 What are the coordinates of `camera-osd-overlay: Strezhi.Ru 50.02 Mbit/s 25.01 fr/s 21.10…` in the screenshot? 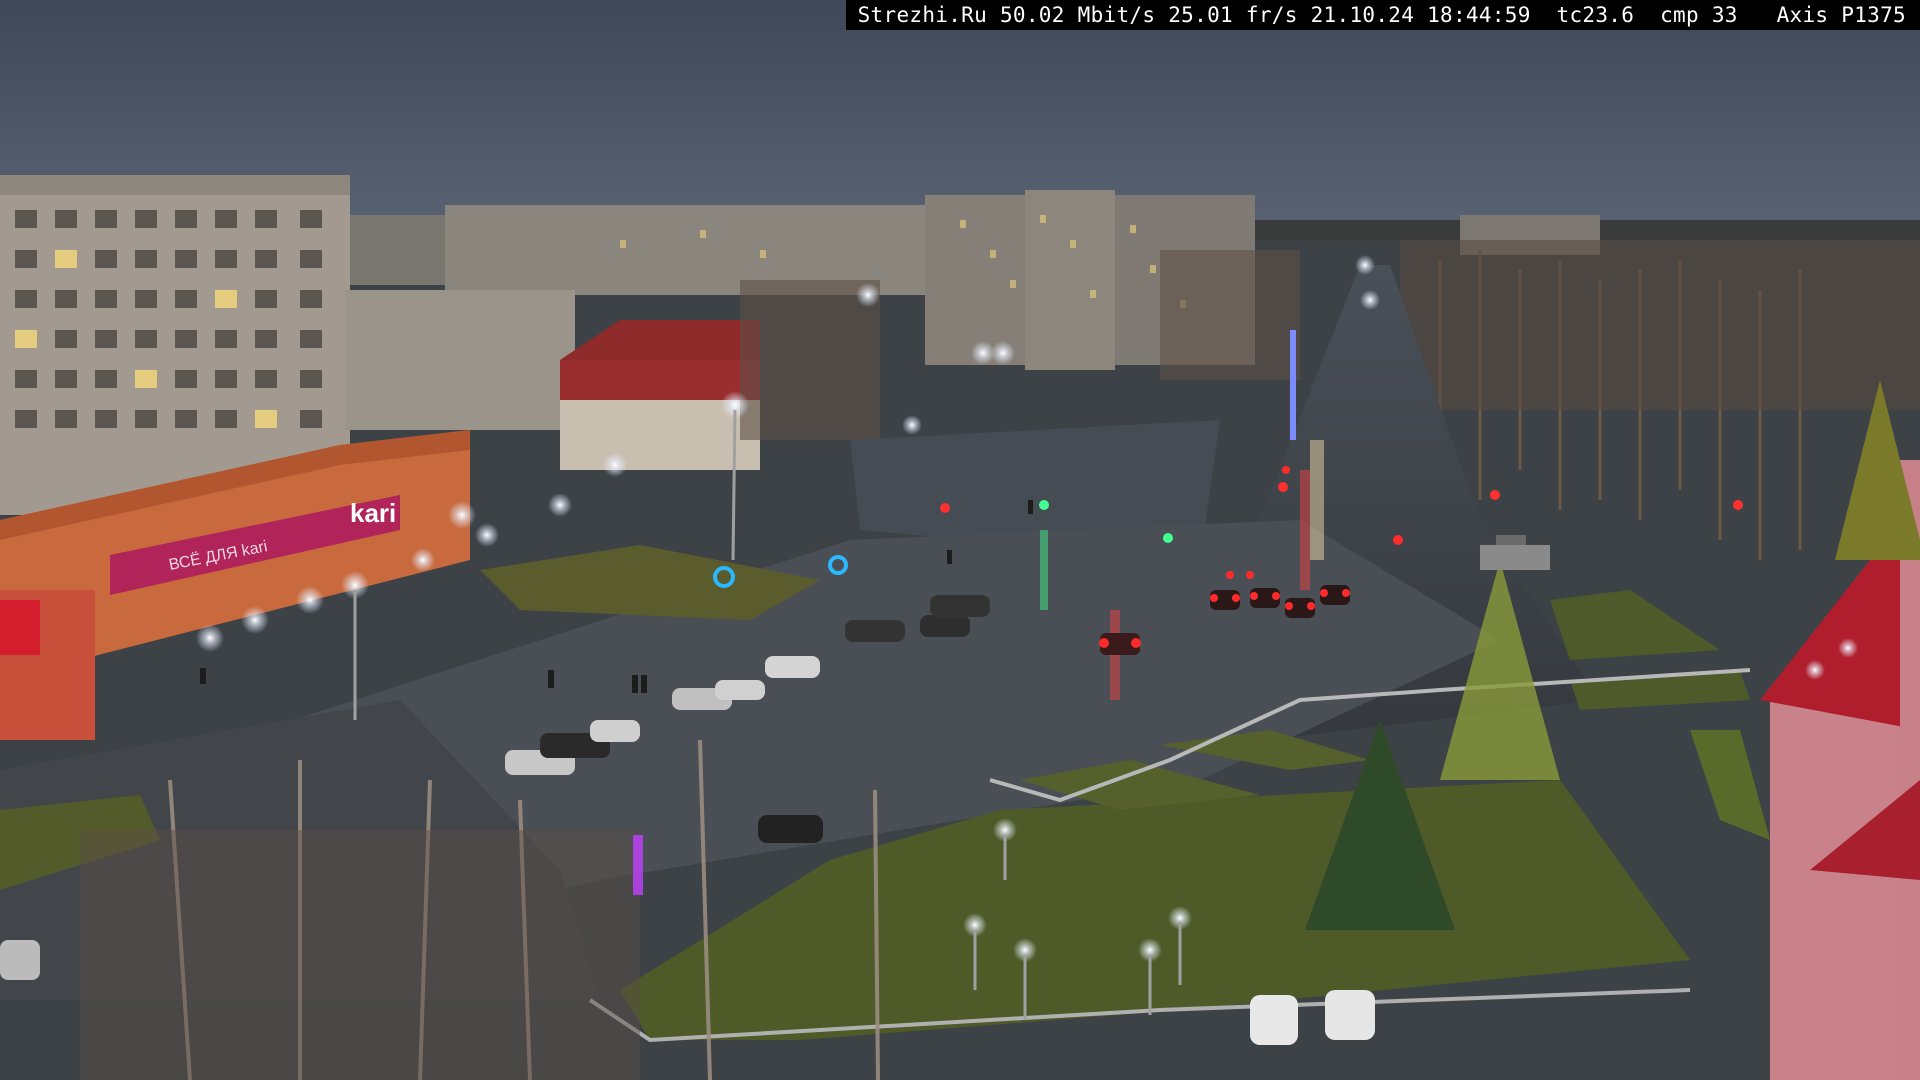 It's located at (1382, 15).